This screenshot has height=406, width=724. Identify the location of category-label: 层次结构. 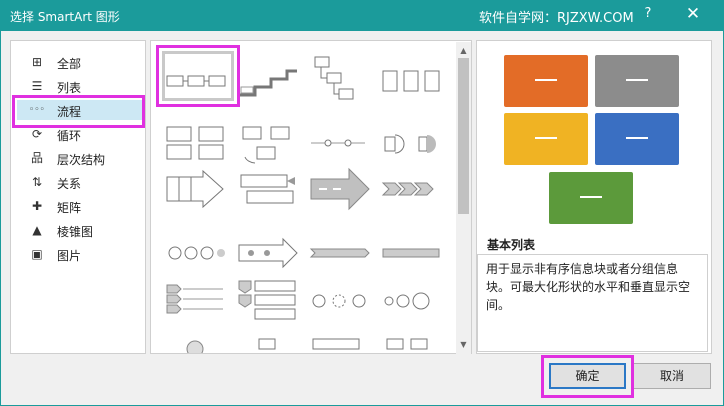
(81, 160).